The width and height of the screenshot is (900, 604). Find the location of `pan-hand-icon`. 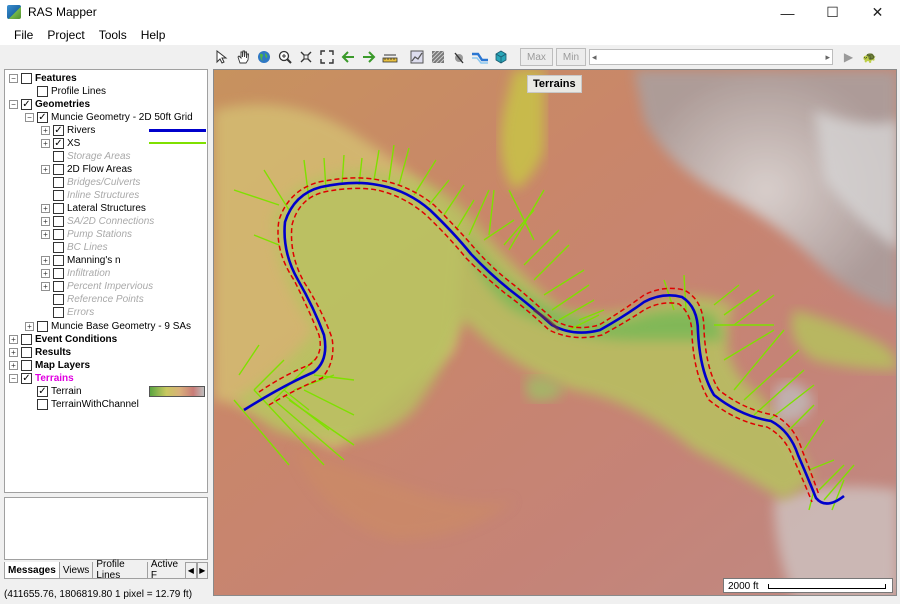

pan-hand-icon is located at coordinates (242, 57).